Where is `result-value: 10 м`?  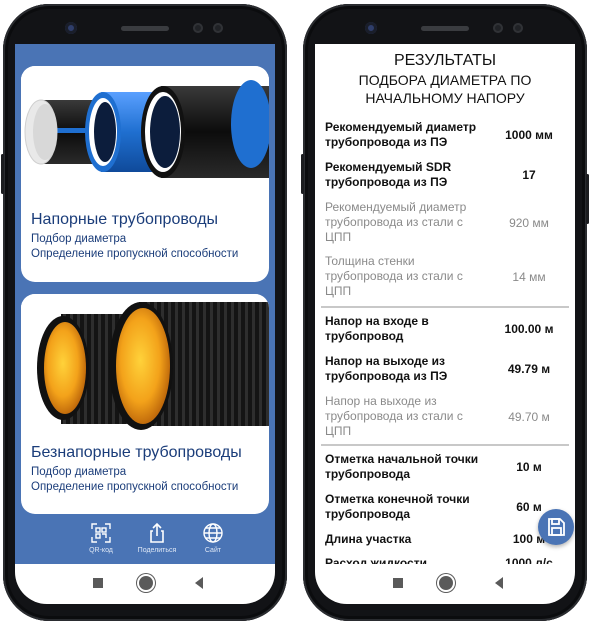 result-value: 10 м is located at coordinates (529, 467).